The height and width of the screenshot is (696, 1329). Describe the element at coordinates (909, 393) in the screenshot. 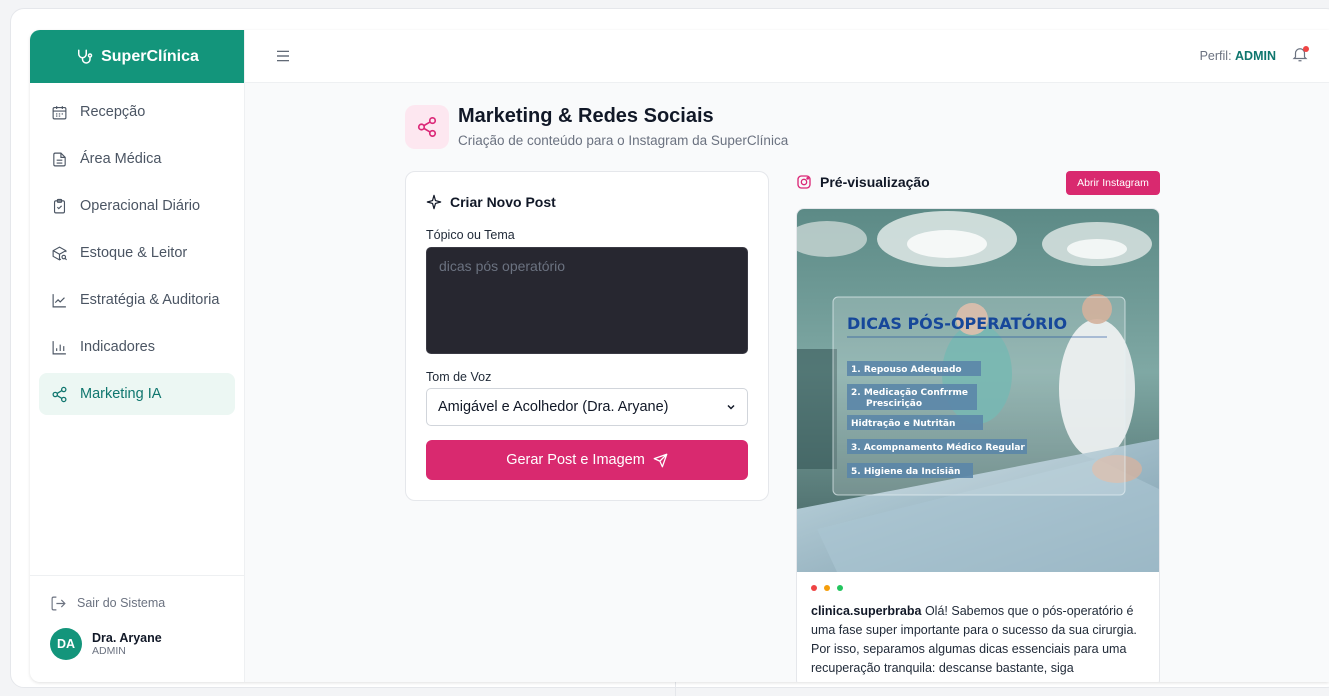

I see `overlay-tip-2: 2. Medicação Confrrme` at that location.